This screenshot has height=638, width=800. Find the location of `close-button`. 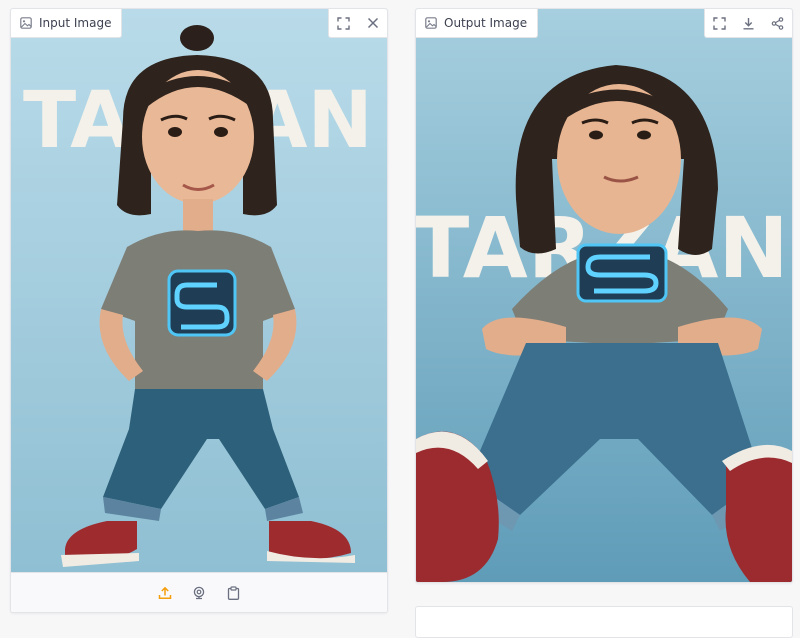

close-button is located at coordinates (372, 23).